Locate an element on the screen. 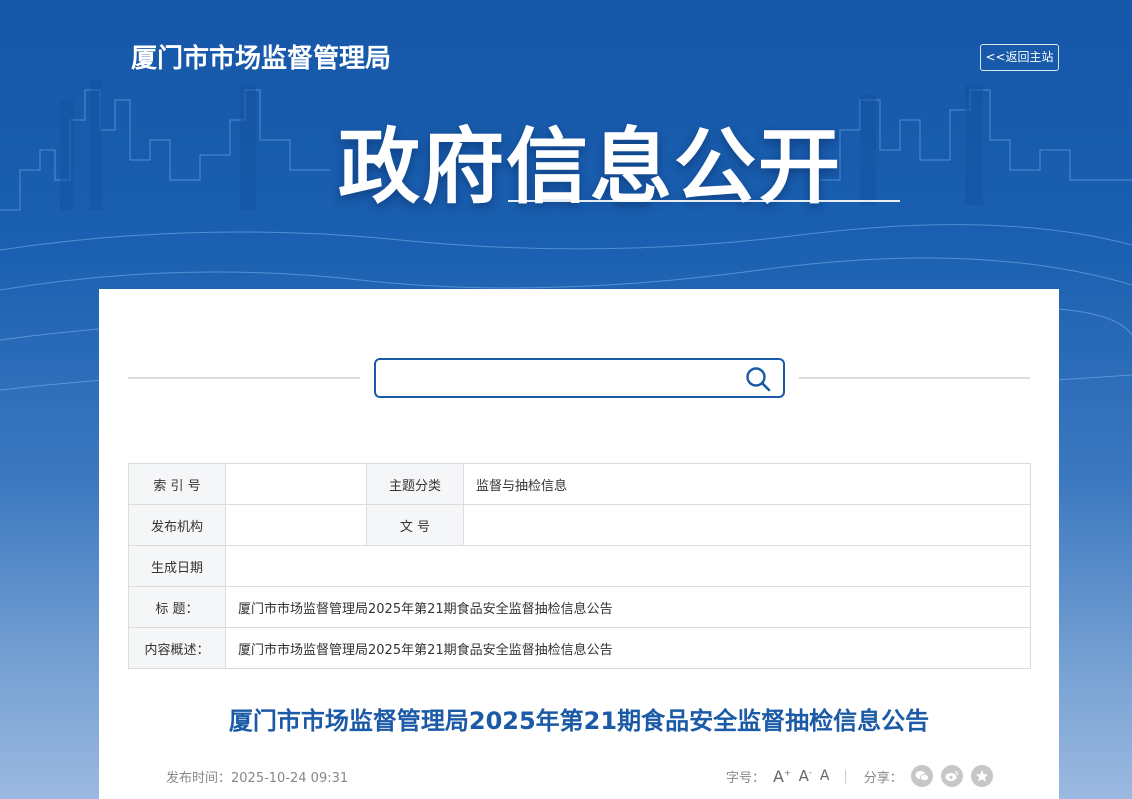 The width and height of the screenshot is (1132, 799). font-size-medium-button: A- is located at coordinates (805, 776).